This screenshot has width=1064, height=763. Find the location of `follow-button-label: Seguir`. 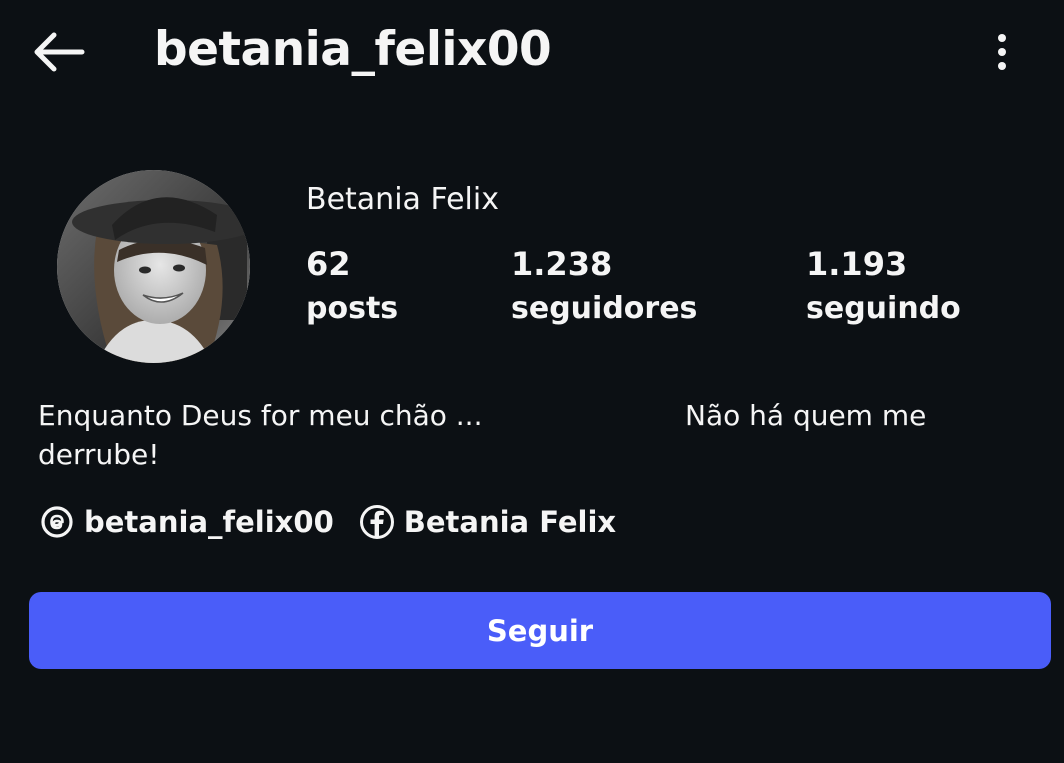

follow-button-label: Seguir is located at coordinates (540, 630).